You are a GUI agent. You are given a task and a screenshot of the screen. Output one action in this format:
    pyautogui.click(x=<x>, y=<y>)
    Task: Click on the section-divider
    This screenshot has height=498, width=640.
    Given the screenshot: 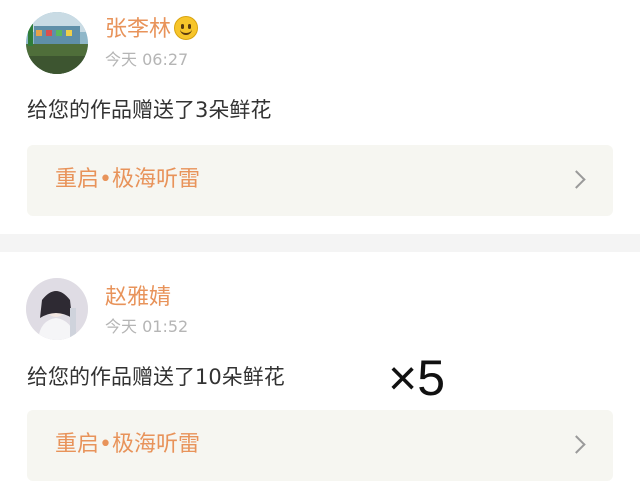 What is the action you would take?
    pyautogui.click(x=320, y=243)
    